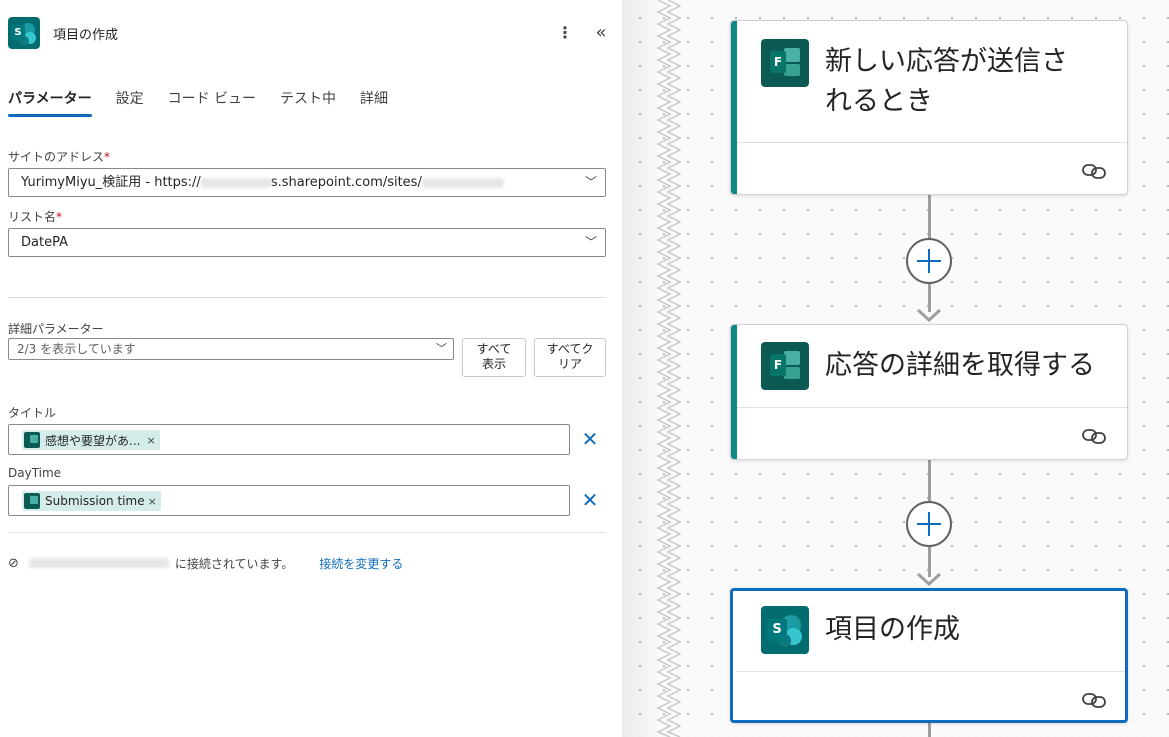  Describe the element at coordinates (879, 101) in the screenshot. I see `card-title-line2: れるとき` at that location.